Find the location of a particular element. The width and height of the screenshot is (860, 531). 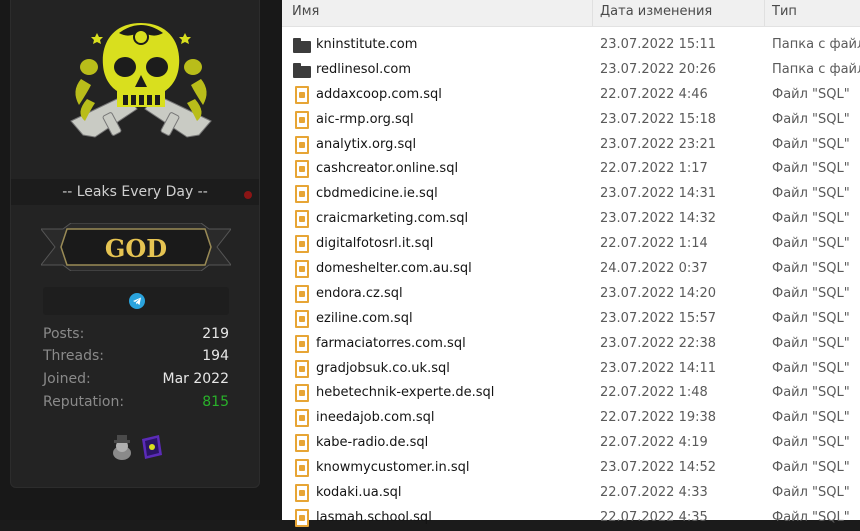

file-name: ineedajob.com.sql is located at coordinates (375, 418).